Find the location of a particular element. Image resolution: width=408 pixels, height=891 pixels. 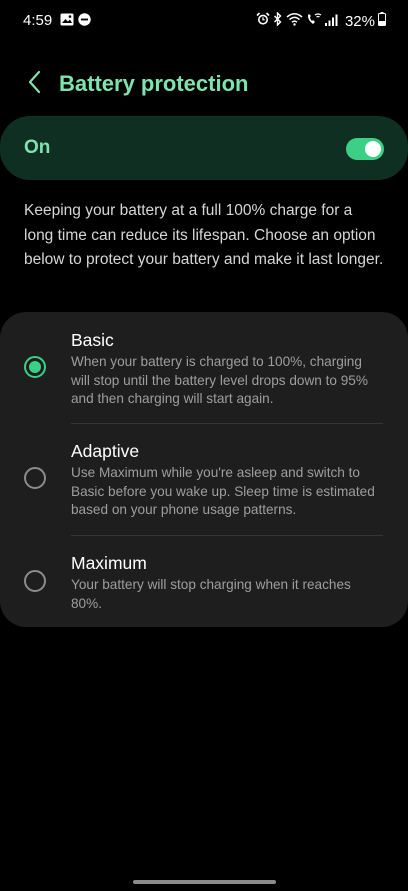

status-time: 4:59 is located at coordinates (38, 20).